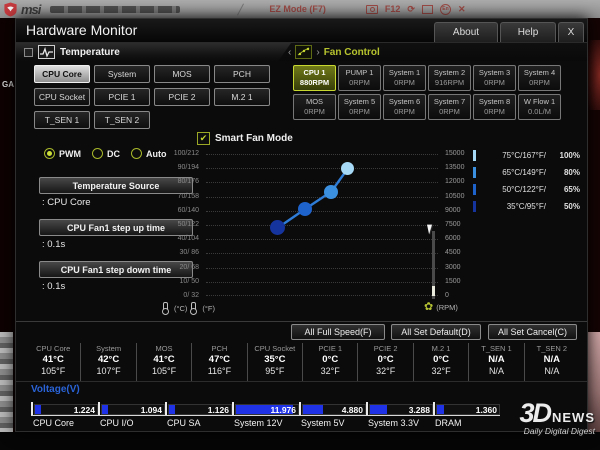 This screenshot has height=450, width=600. Describe the element at coordinates (203, 138) in the screenshot. I see `checkbox-check-icon: ✔` at that location.